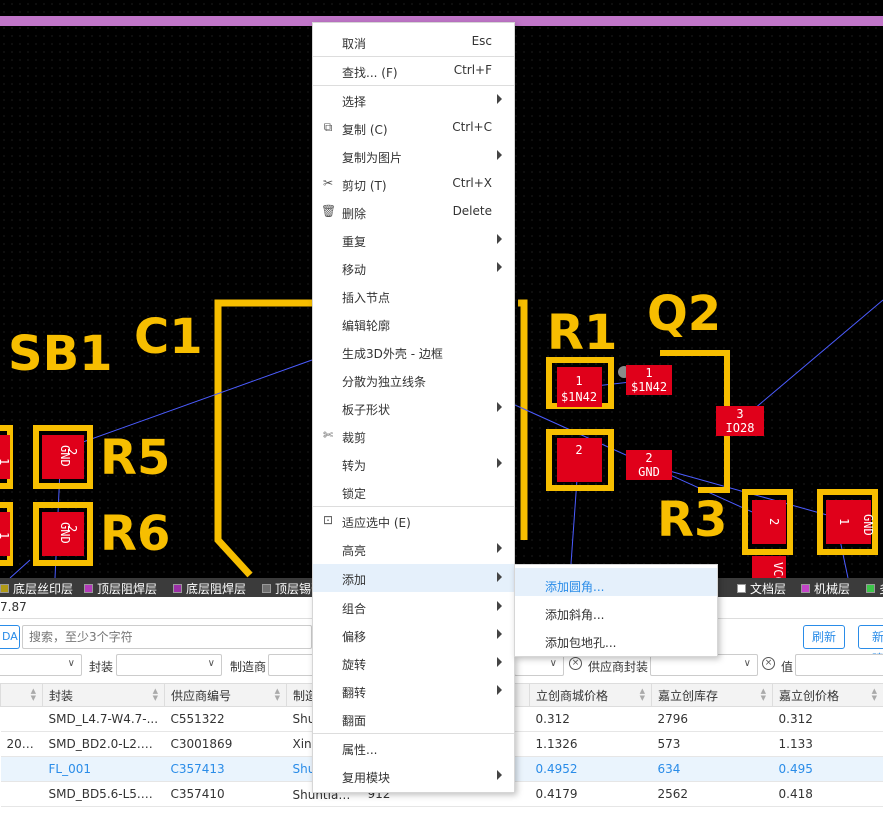 The height and width of the screenshot is (822, 883). I want to click on table-cell: 0.495, so click(827, 769).